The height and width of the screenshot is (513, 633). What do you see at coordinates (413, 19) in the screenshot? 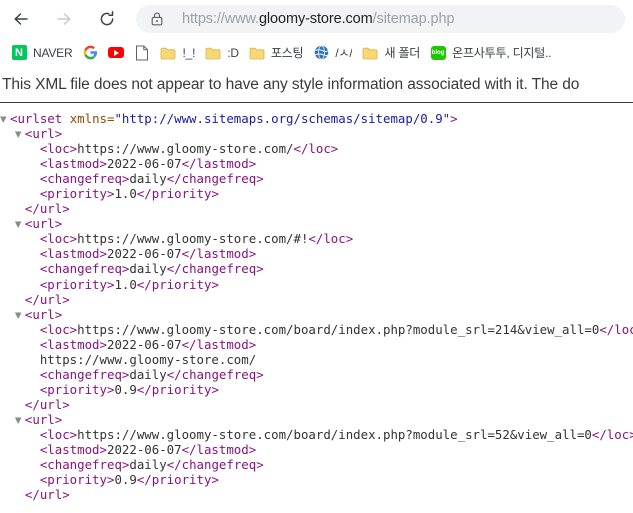
I see `url-path: /sitemap.php` at bounding box center [413, 19].